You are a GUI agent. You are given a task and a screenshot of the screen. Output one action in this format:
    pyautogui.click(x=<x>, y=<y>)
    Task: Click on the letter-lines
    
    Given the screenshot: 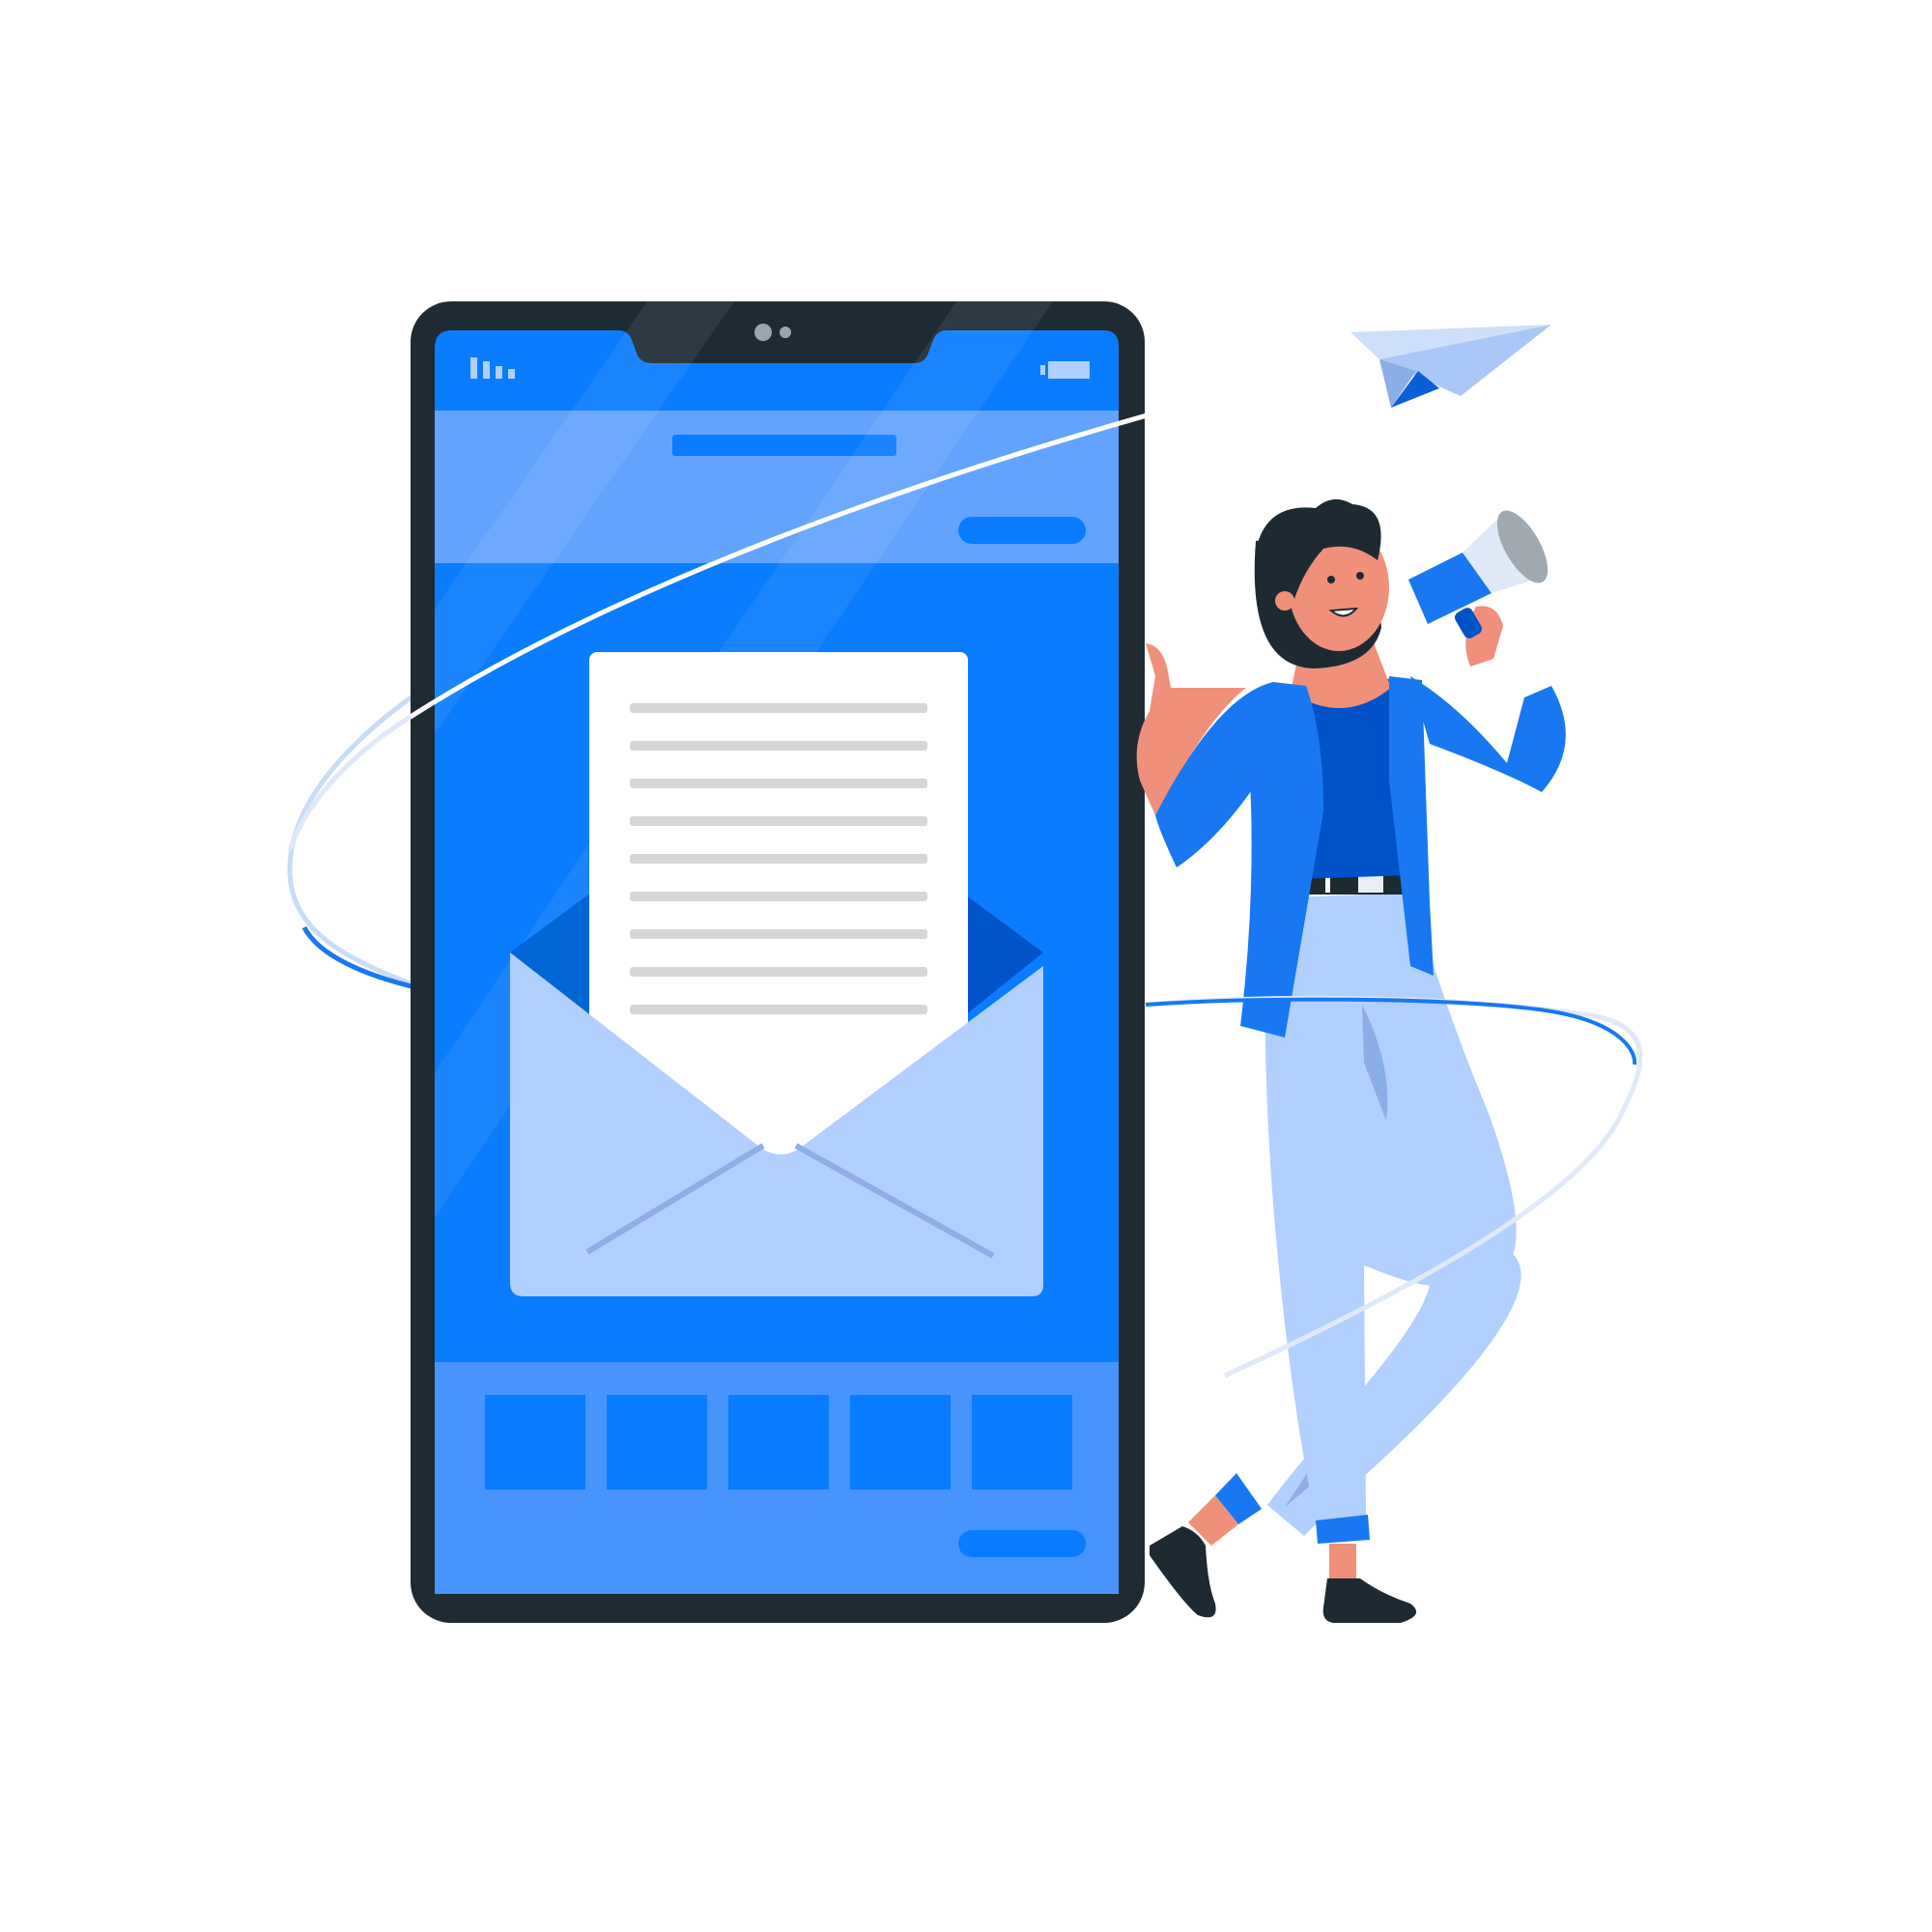 What is the action you would take?
    pyautogui.click(x=778, y=858)
    